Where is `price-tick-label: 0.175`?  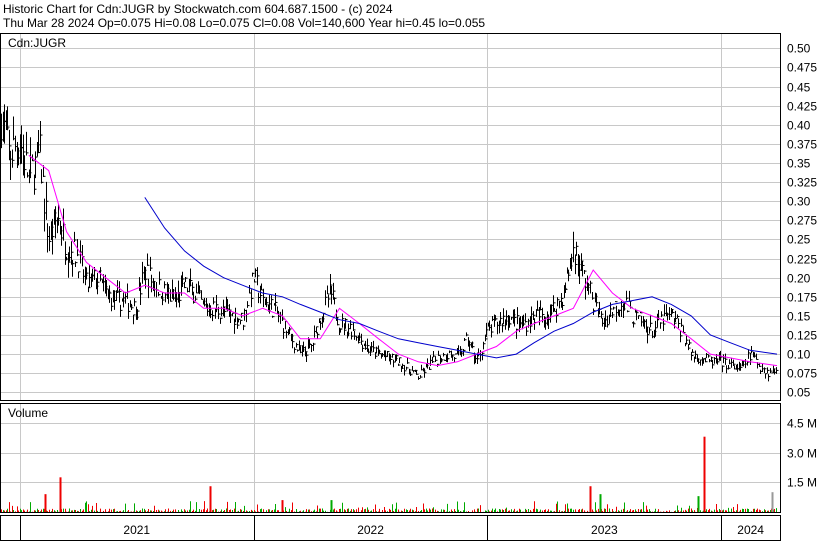 price-tick-label: 0.175 is located at coordinates (802, 298).